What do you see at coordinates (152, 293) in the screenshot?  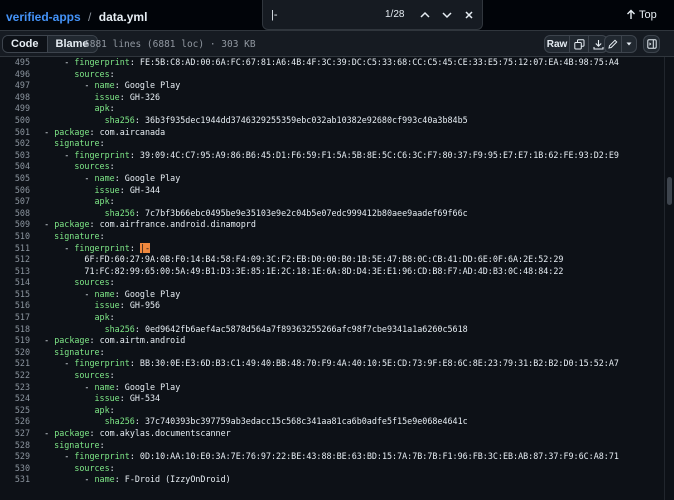 I see `yaml-value: Google Play` at bounding box center [152, 293].